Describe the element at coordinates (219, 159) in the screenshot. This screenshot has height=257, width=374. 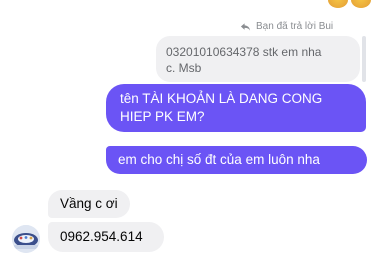
I see `message-text: em cho chị số đt của em luôn nha` at that location.